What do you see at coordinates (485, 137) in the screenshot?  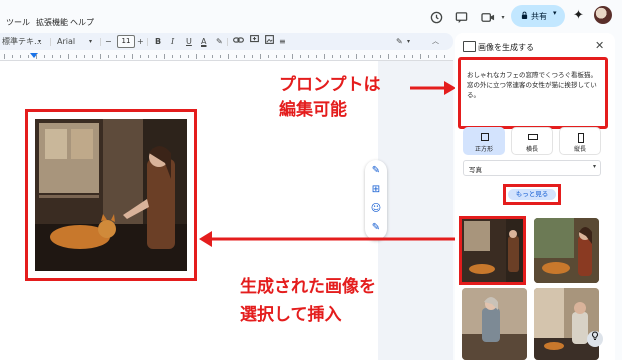 I see `square-icon` at bounding box center [485, 137].